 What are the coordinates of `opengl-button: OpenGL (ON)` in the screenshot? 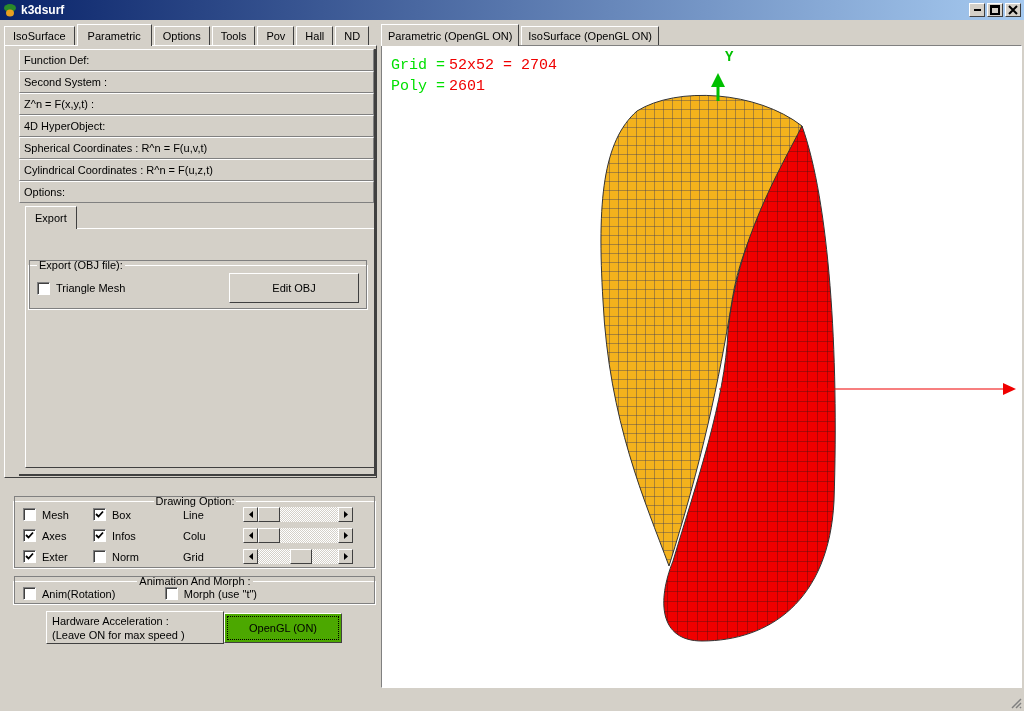 It's located at (283, 628).